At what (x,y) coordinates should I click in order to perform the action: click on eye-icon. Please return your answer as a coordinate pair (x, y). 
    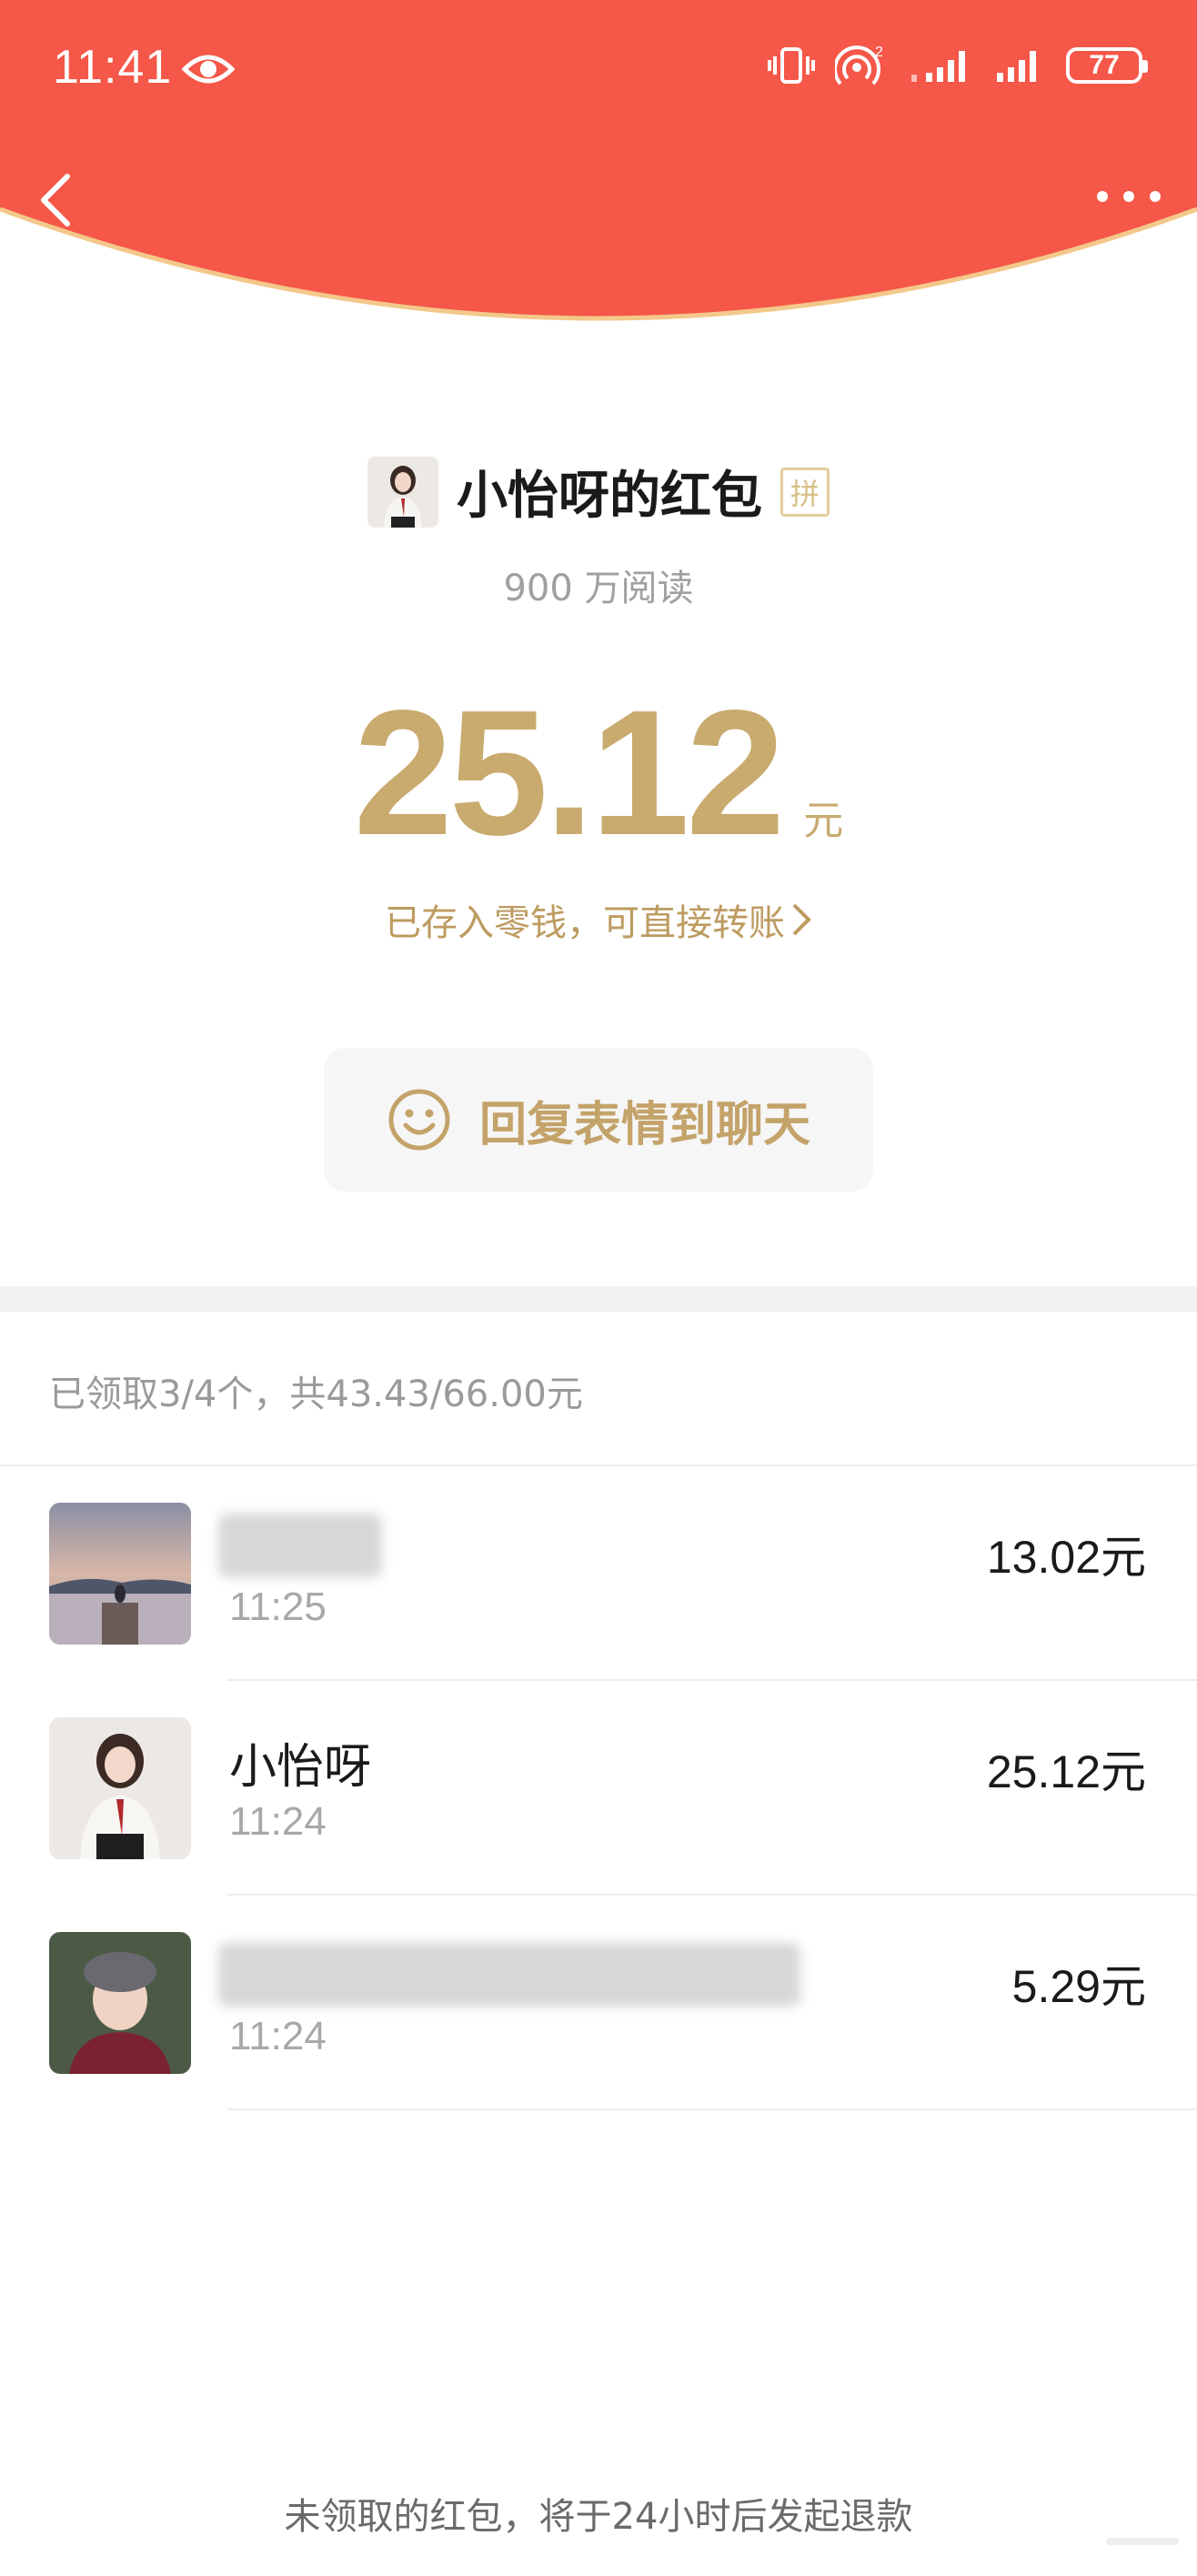
    Looking at the image, I should click on (208, 69).